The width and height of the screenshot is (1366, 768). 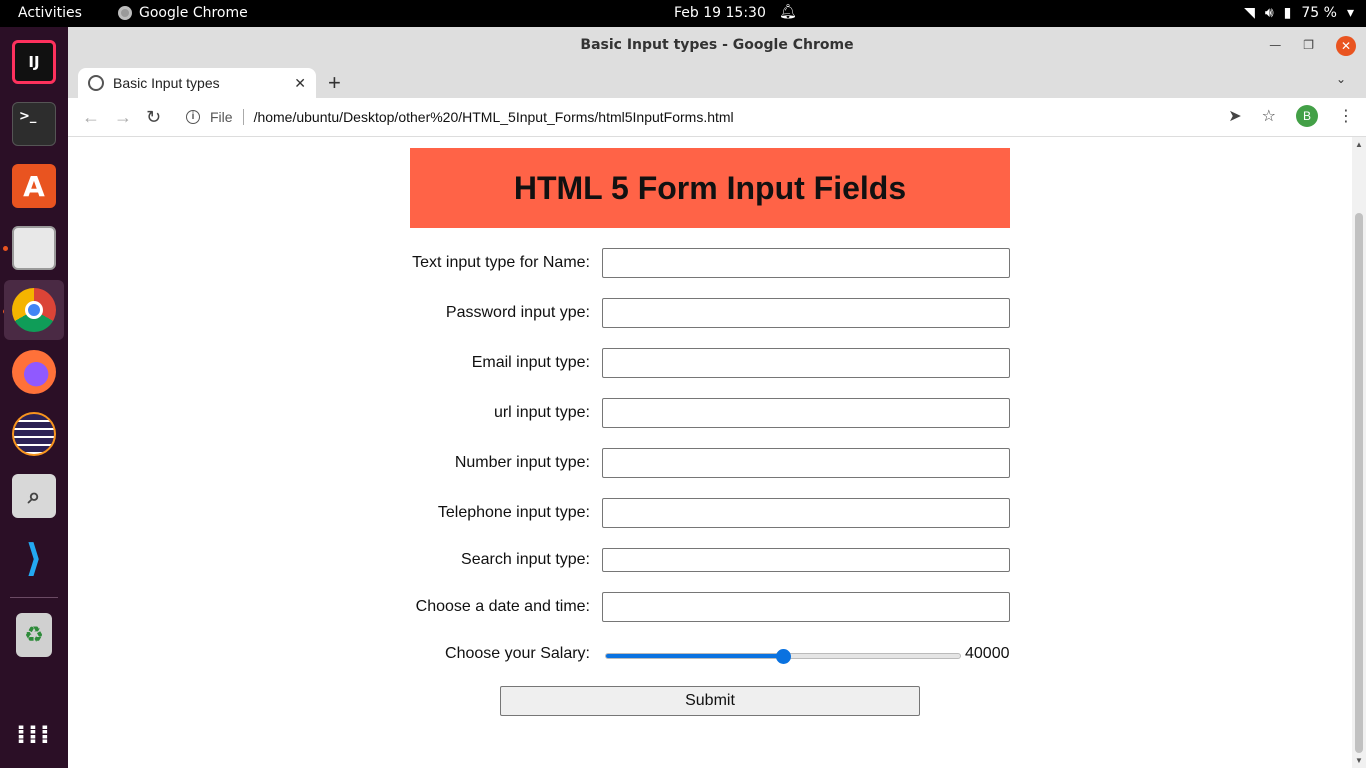 I want to click on dock-files, so click(x=34, y=248).